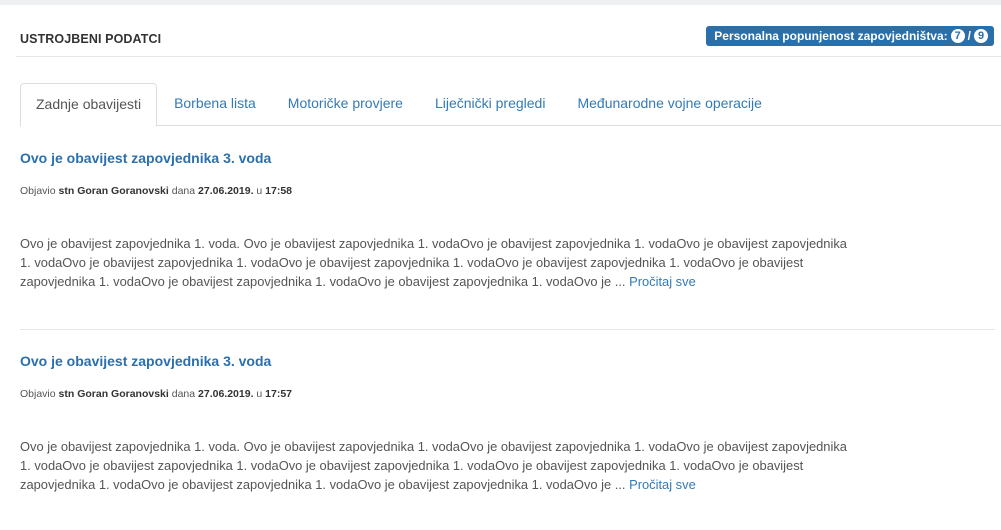 This screenshot has height=530, width=1001. Describe the element at coordinates (345, 104) in the screenshot. I see `tab-fitness-tests: Motoričke provjere` at that location.